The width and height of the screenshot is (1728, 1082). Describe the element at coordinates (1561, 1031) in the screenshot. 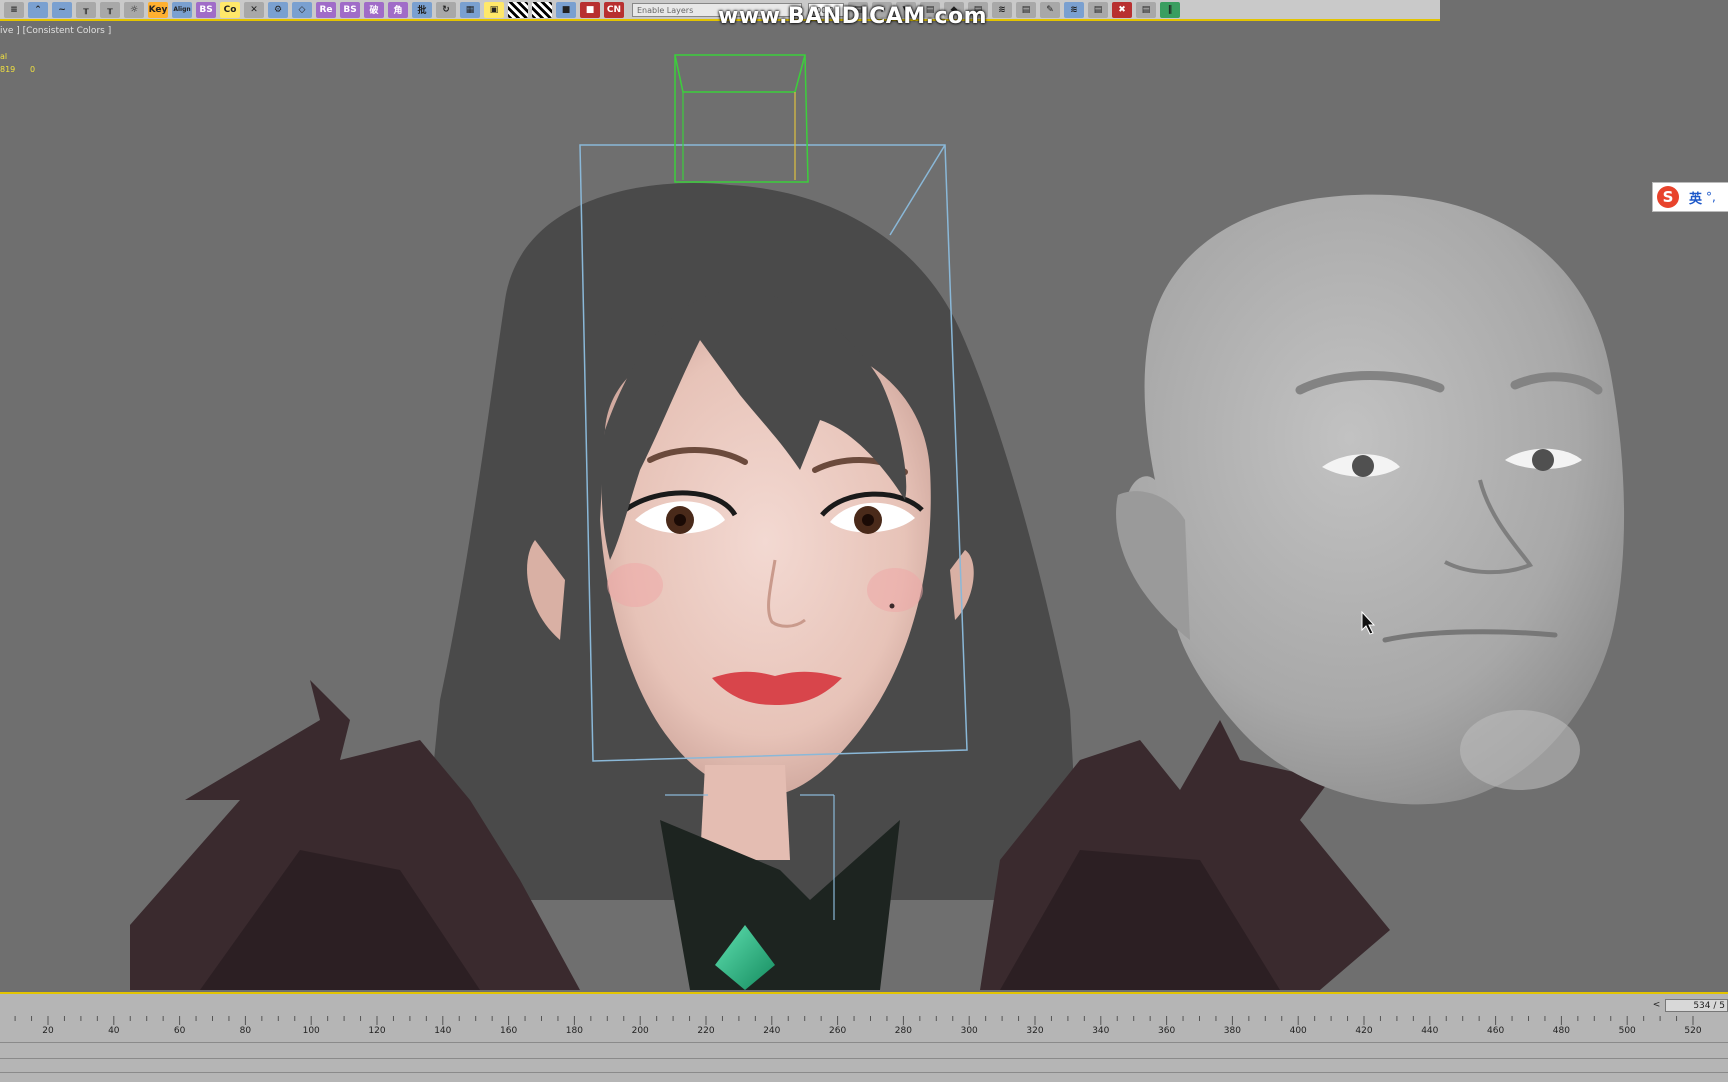

I see `timeline-tick-label: 480` at that location.